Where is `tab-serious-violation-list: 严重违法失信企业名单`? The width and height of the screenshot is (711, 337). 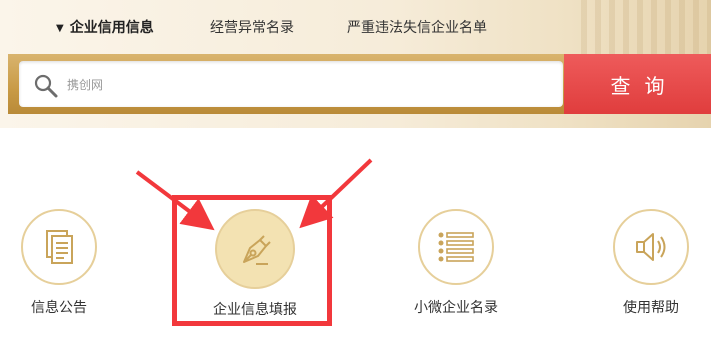 tab-serious-violation-list: 严重违法失信企业名单 is located at coordinates (417, 27).